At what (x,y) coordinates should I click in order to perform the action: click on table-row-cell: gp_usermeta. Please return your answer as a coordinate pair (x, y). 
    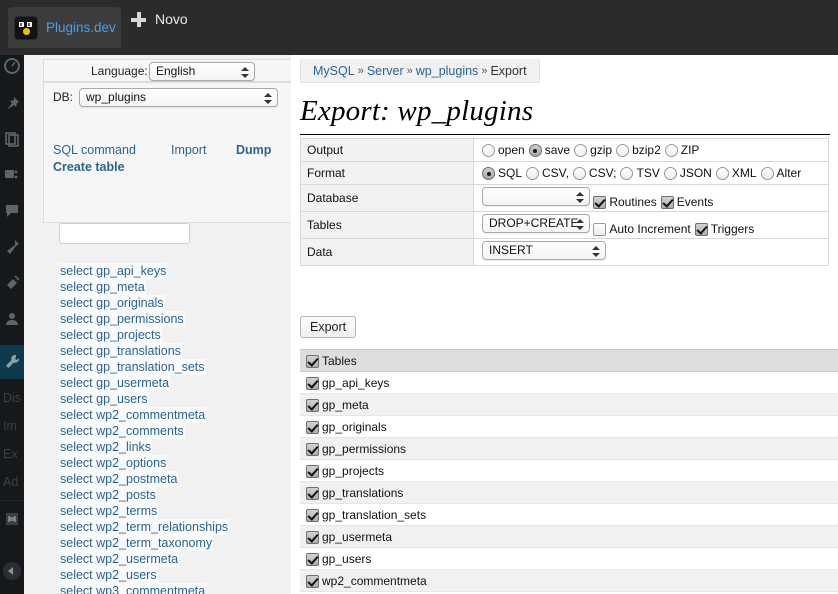
    Looking at the image, I should click on (569, 536).